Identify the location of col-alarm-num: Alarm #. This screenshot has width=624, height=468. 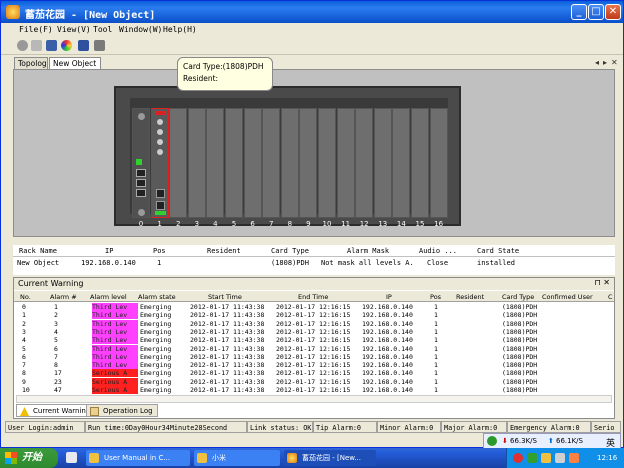
(63, 297).